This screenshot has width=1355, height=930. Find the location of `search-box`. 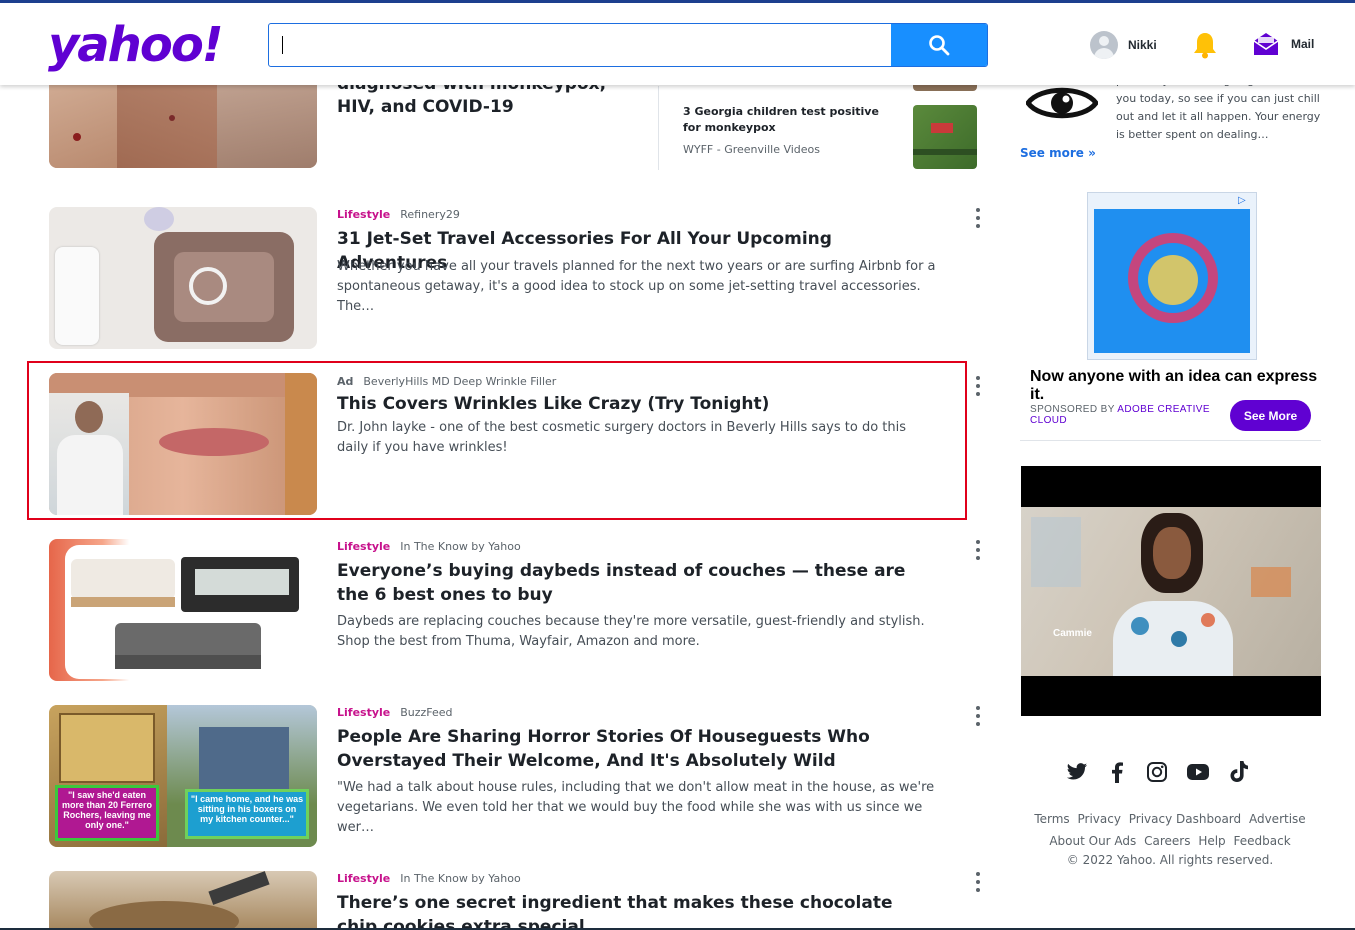

search-box is located at coordinates (628, 45).